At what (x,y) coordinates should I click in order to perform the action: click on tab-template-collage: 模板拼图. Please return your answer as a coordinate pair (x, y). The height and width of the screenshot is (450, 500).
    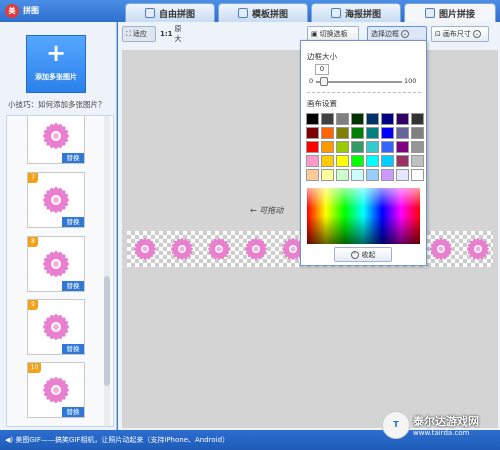
    Looking at the image, I should click on (263, 12).